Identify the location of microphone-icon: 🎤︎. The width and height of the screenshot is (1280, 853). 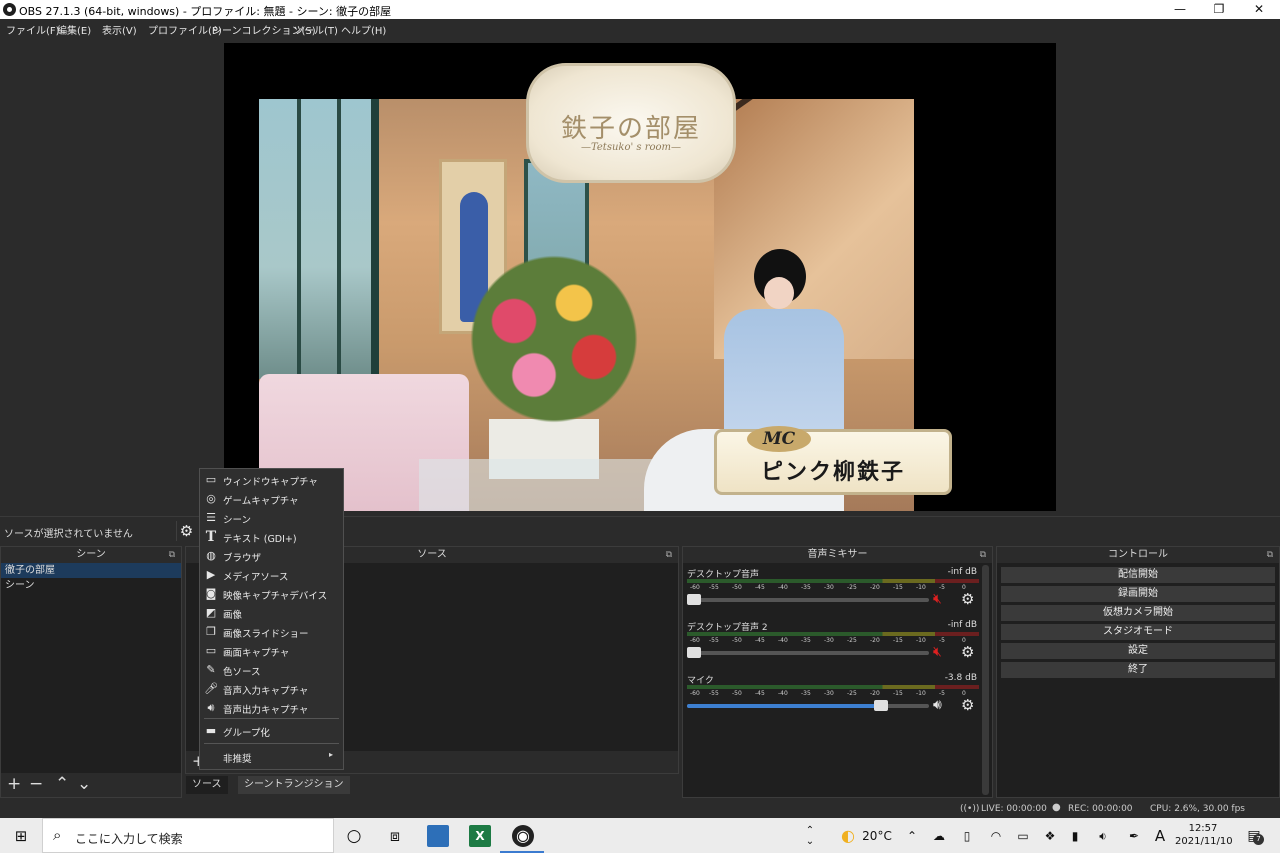
(211, 688).